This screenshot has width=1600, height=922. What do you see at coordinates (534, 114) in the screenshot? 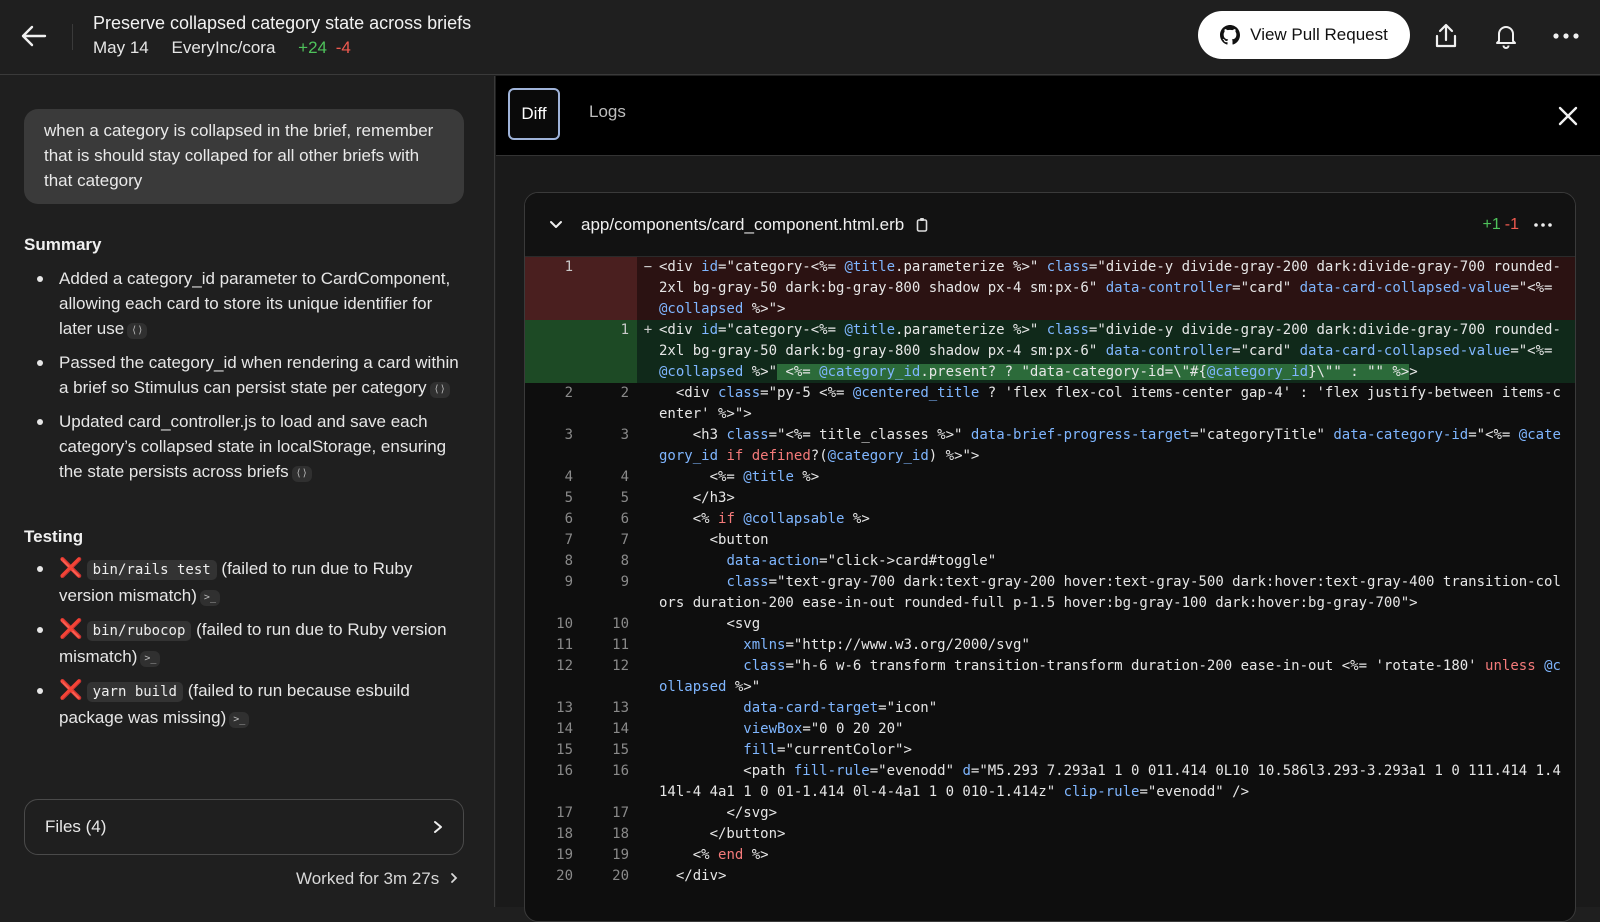
I see `tab-diff: Diff` at bounding box center [534, 114].